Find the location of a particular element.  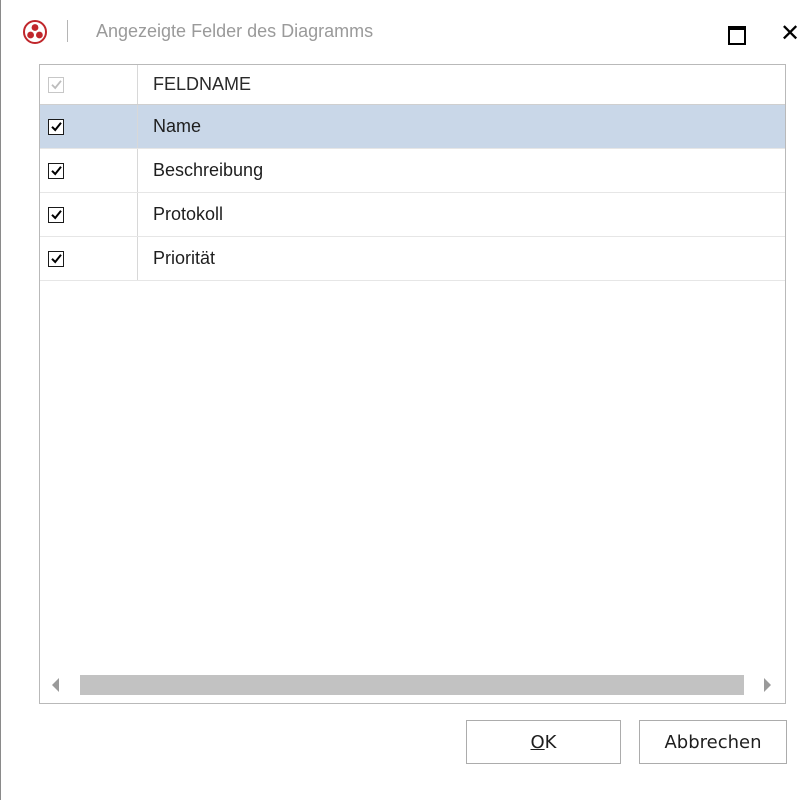

scroll-left-icon is located at coordinates (55, 685).